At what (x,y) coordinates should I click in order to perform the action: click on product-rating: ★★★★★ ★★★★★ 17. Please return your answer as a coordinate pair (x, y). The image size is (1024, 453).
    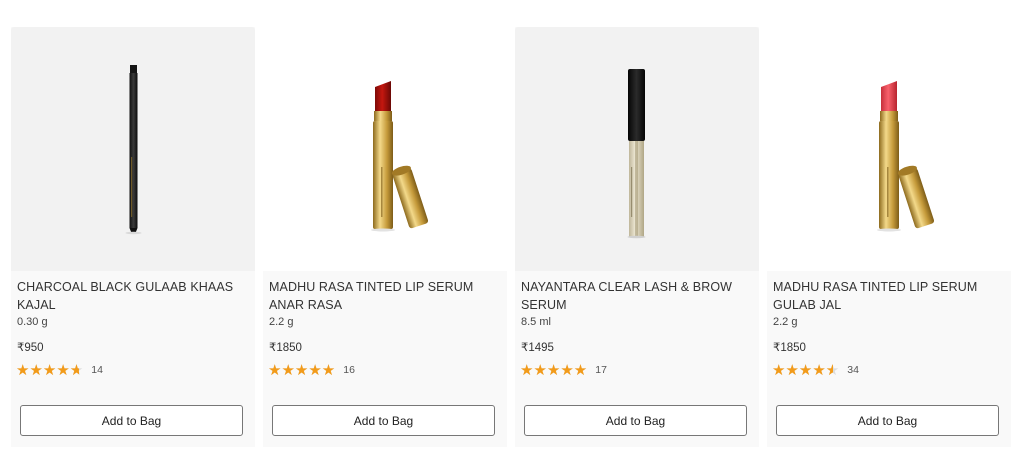
    Looking at the image, I should click on (563, 370).